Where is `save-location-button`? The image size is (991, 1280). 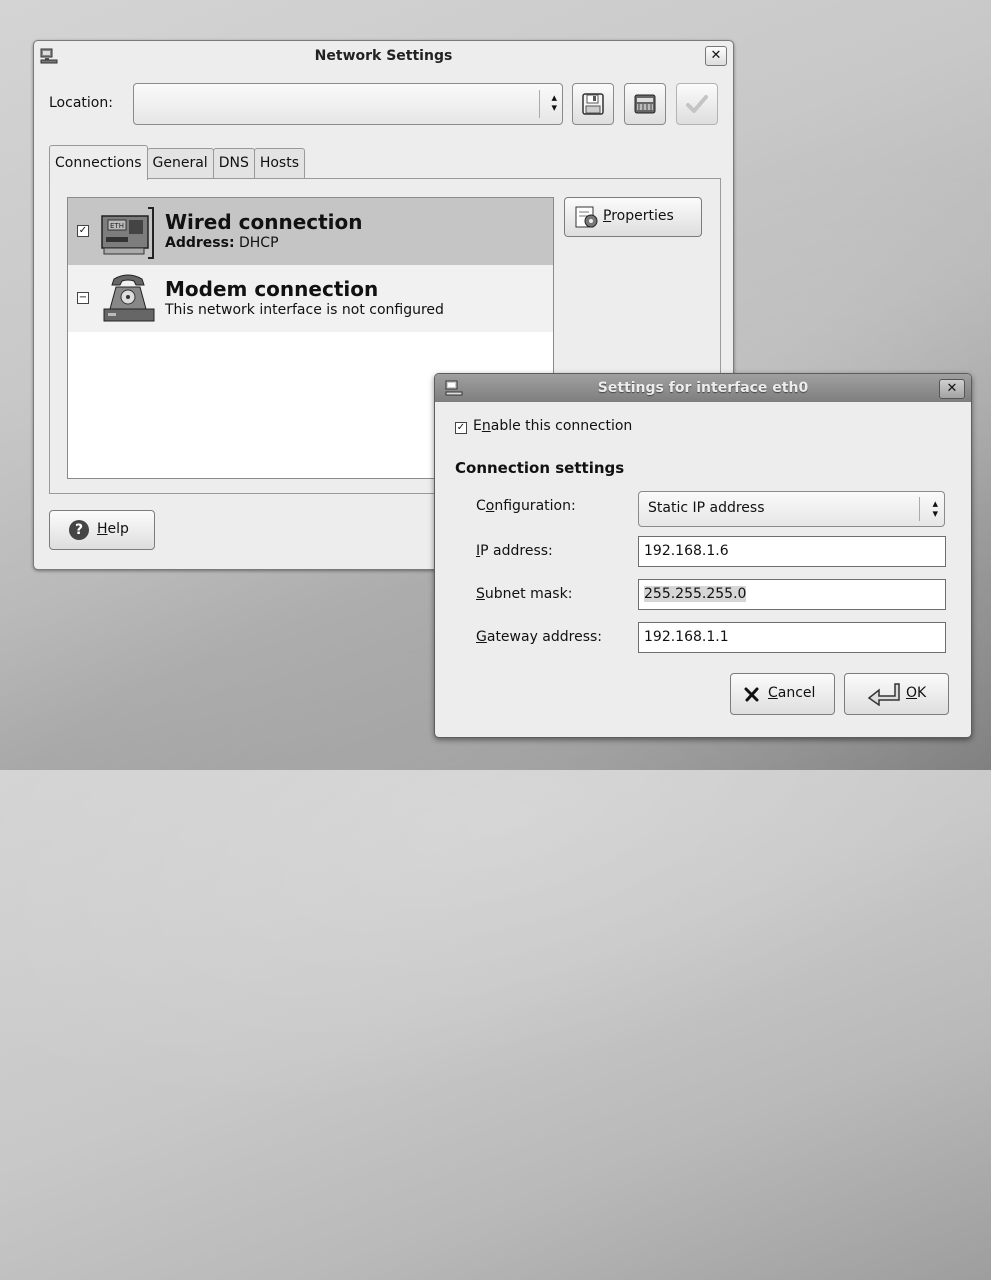 save-location-button is located at coordinates (593, 104).